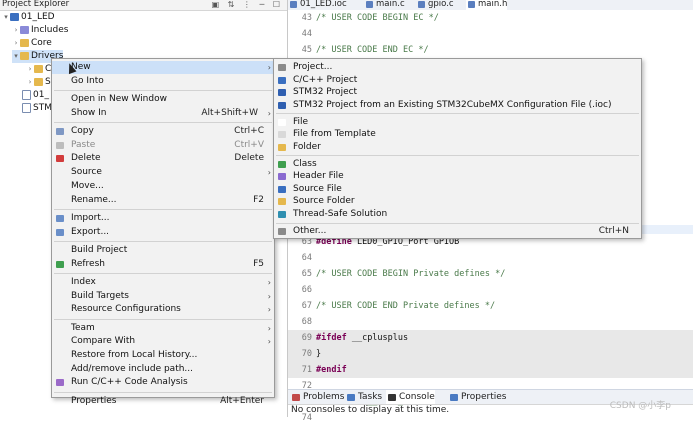  I want to click on menu-item: Go Into, so click(163, 81).